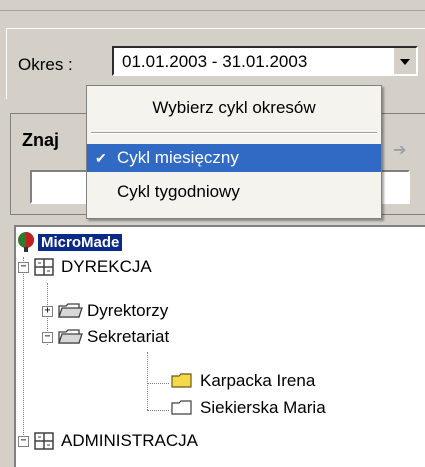 The height and width of the screenshot is (467, 425). I want to click on search-label: Znaj, so click(41, 140).